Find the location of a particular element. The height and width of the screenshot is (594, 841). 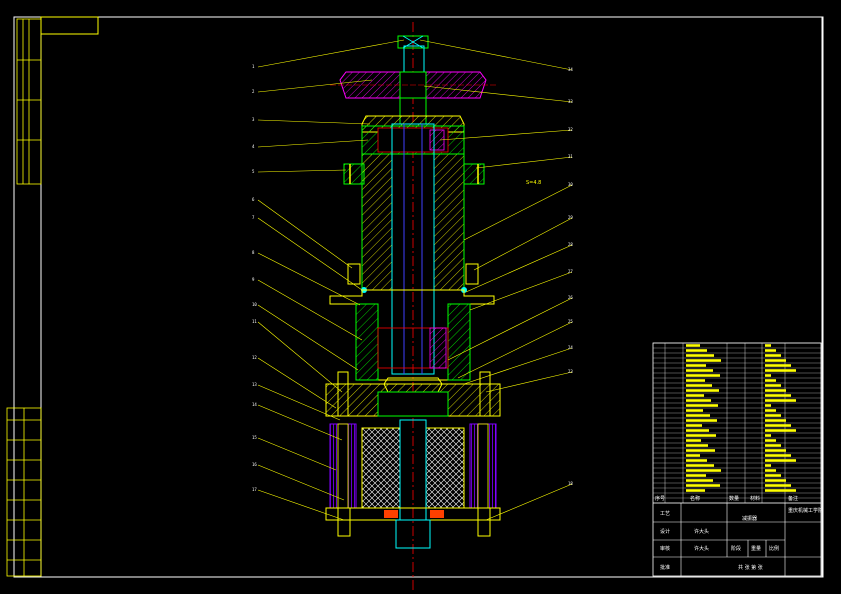

callout: 9 is located at coordinates (253, 279).